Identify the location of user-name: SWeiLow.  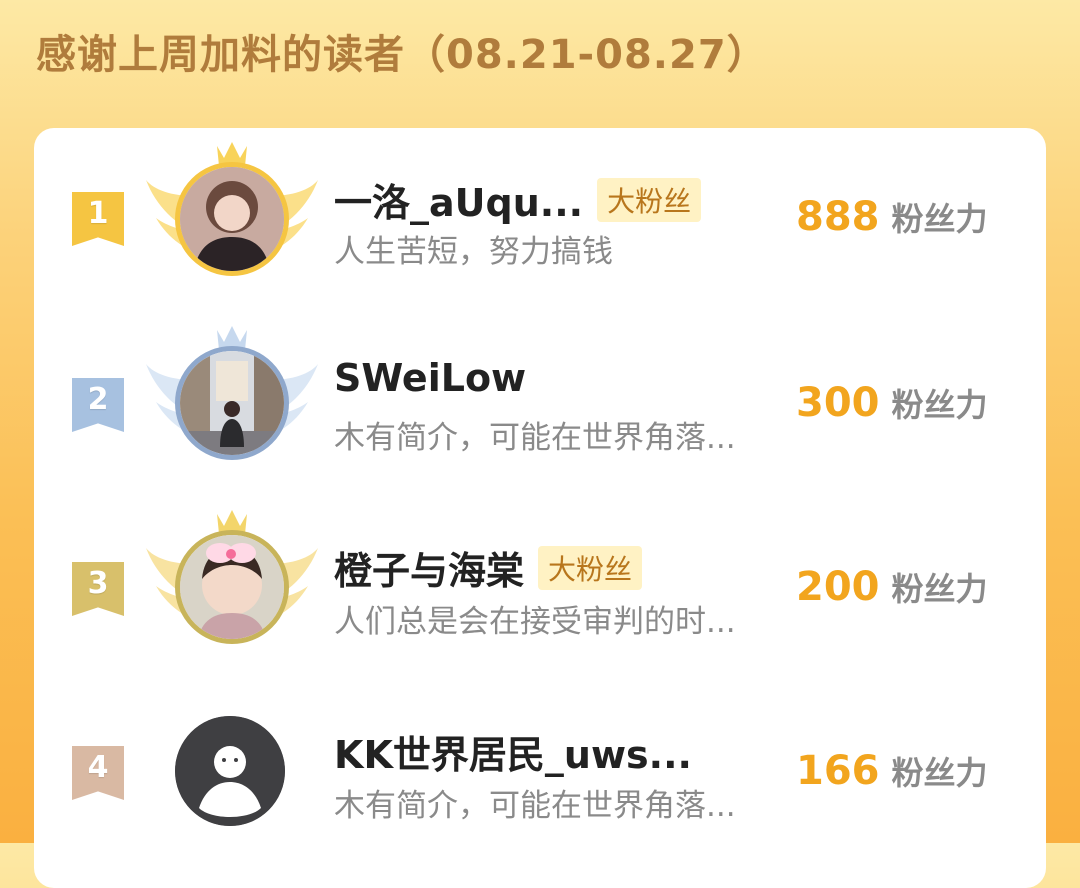
(430, 378).